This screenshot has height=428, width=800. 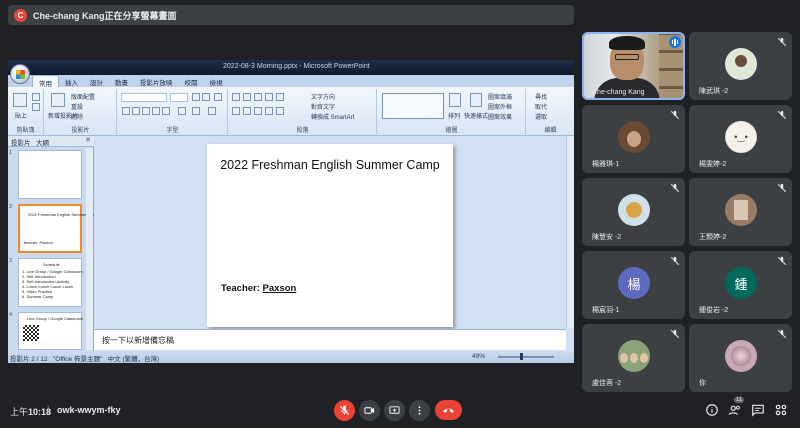 What do you see at coordinates (633, 66) in the screenshot?
I see `participant-tile-presenter: Che-chang Kang` at bounding box center [633, 66].